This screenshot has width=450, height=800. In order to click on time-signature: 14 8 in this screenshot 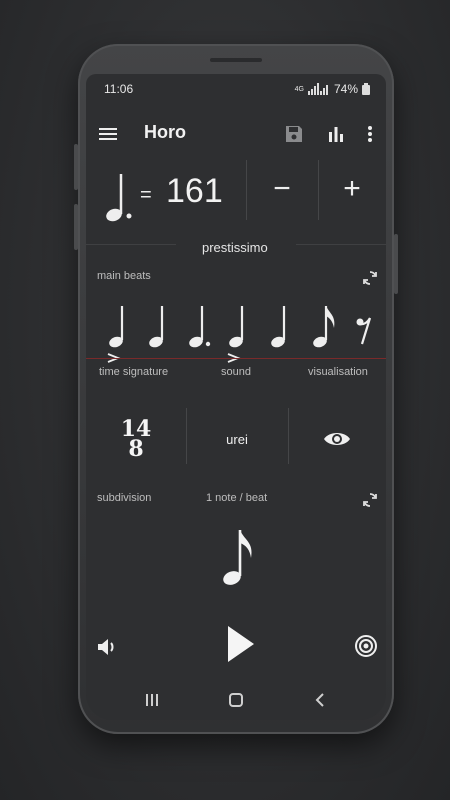, I will do `click(136, 440)`.